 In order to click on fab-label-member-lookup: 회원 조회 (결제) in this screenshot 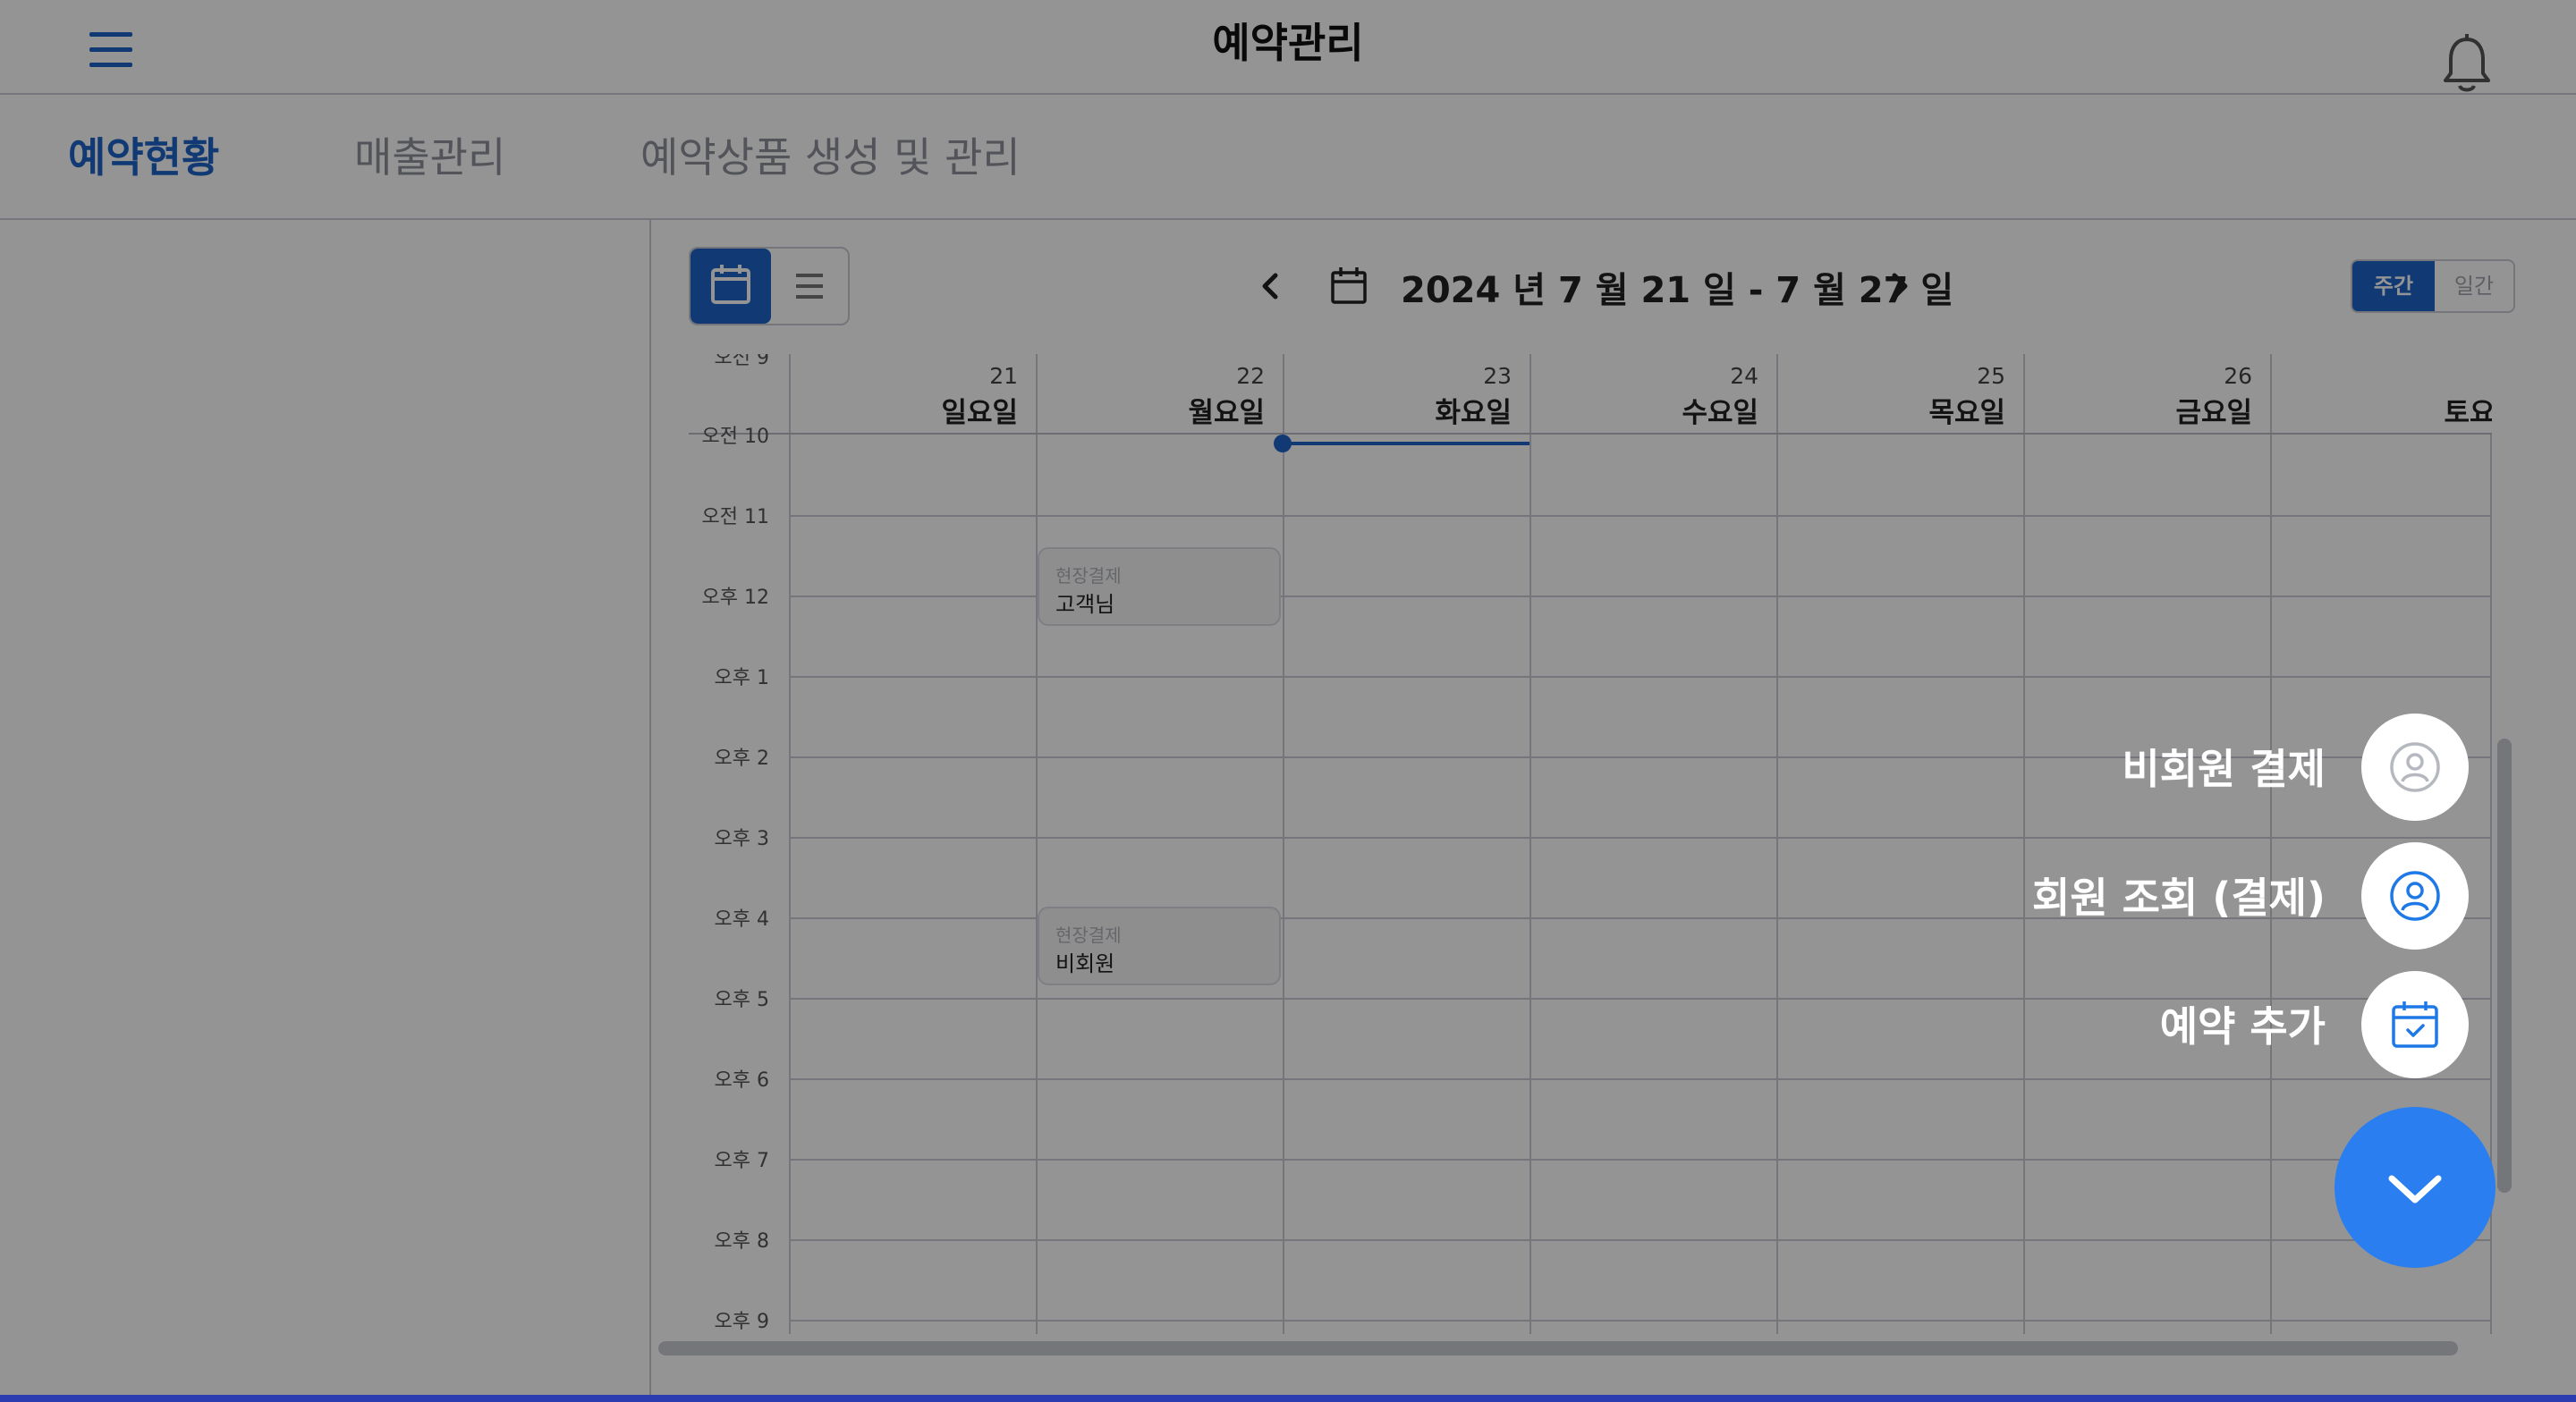, I will do `click(2179, 895)`.